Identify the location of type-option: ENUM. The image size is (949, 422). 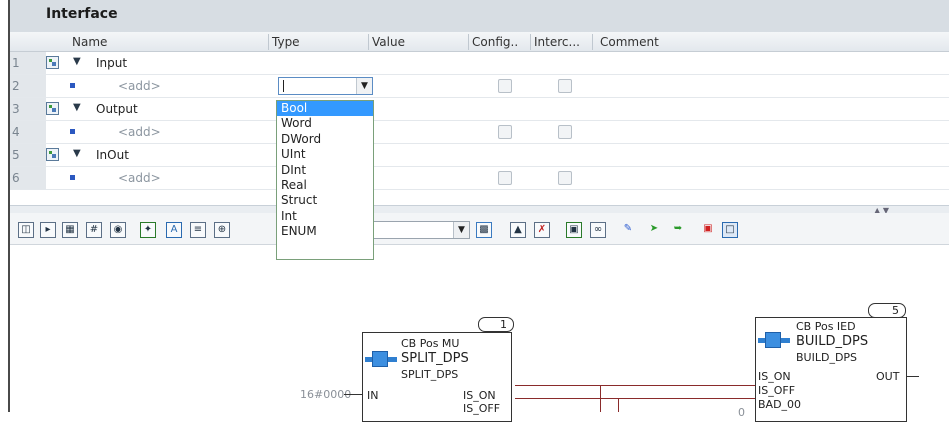
(325, 231).